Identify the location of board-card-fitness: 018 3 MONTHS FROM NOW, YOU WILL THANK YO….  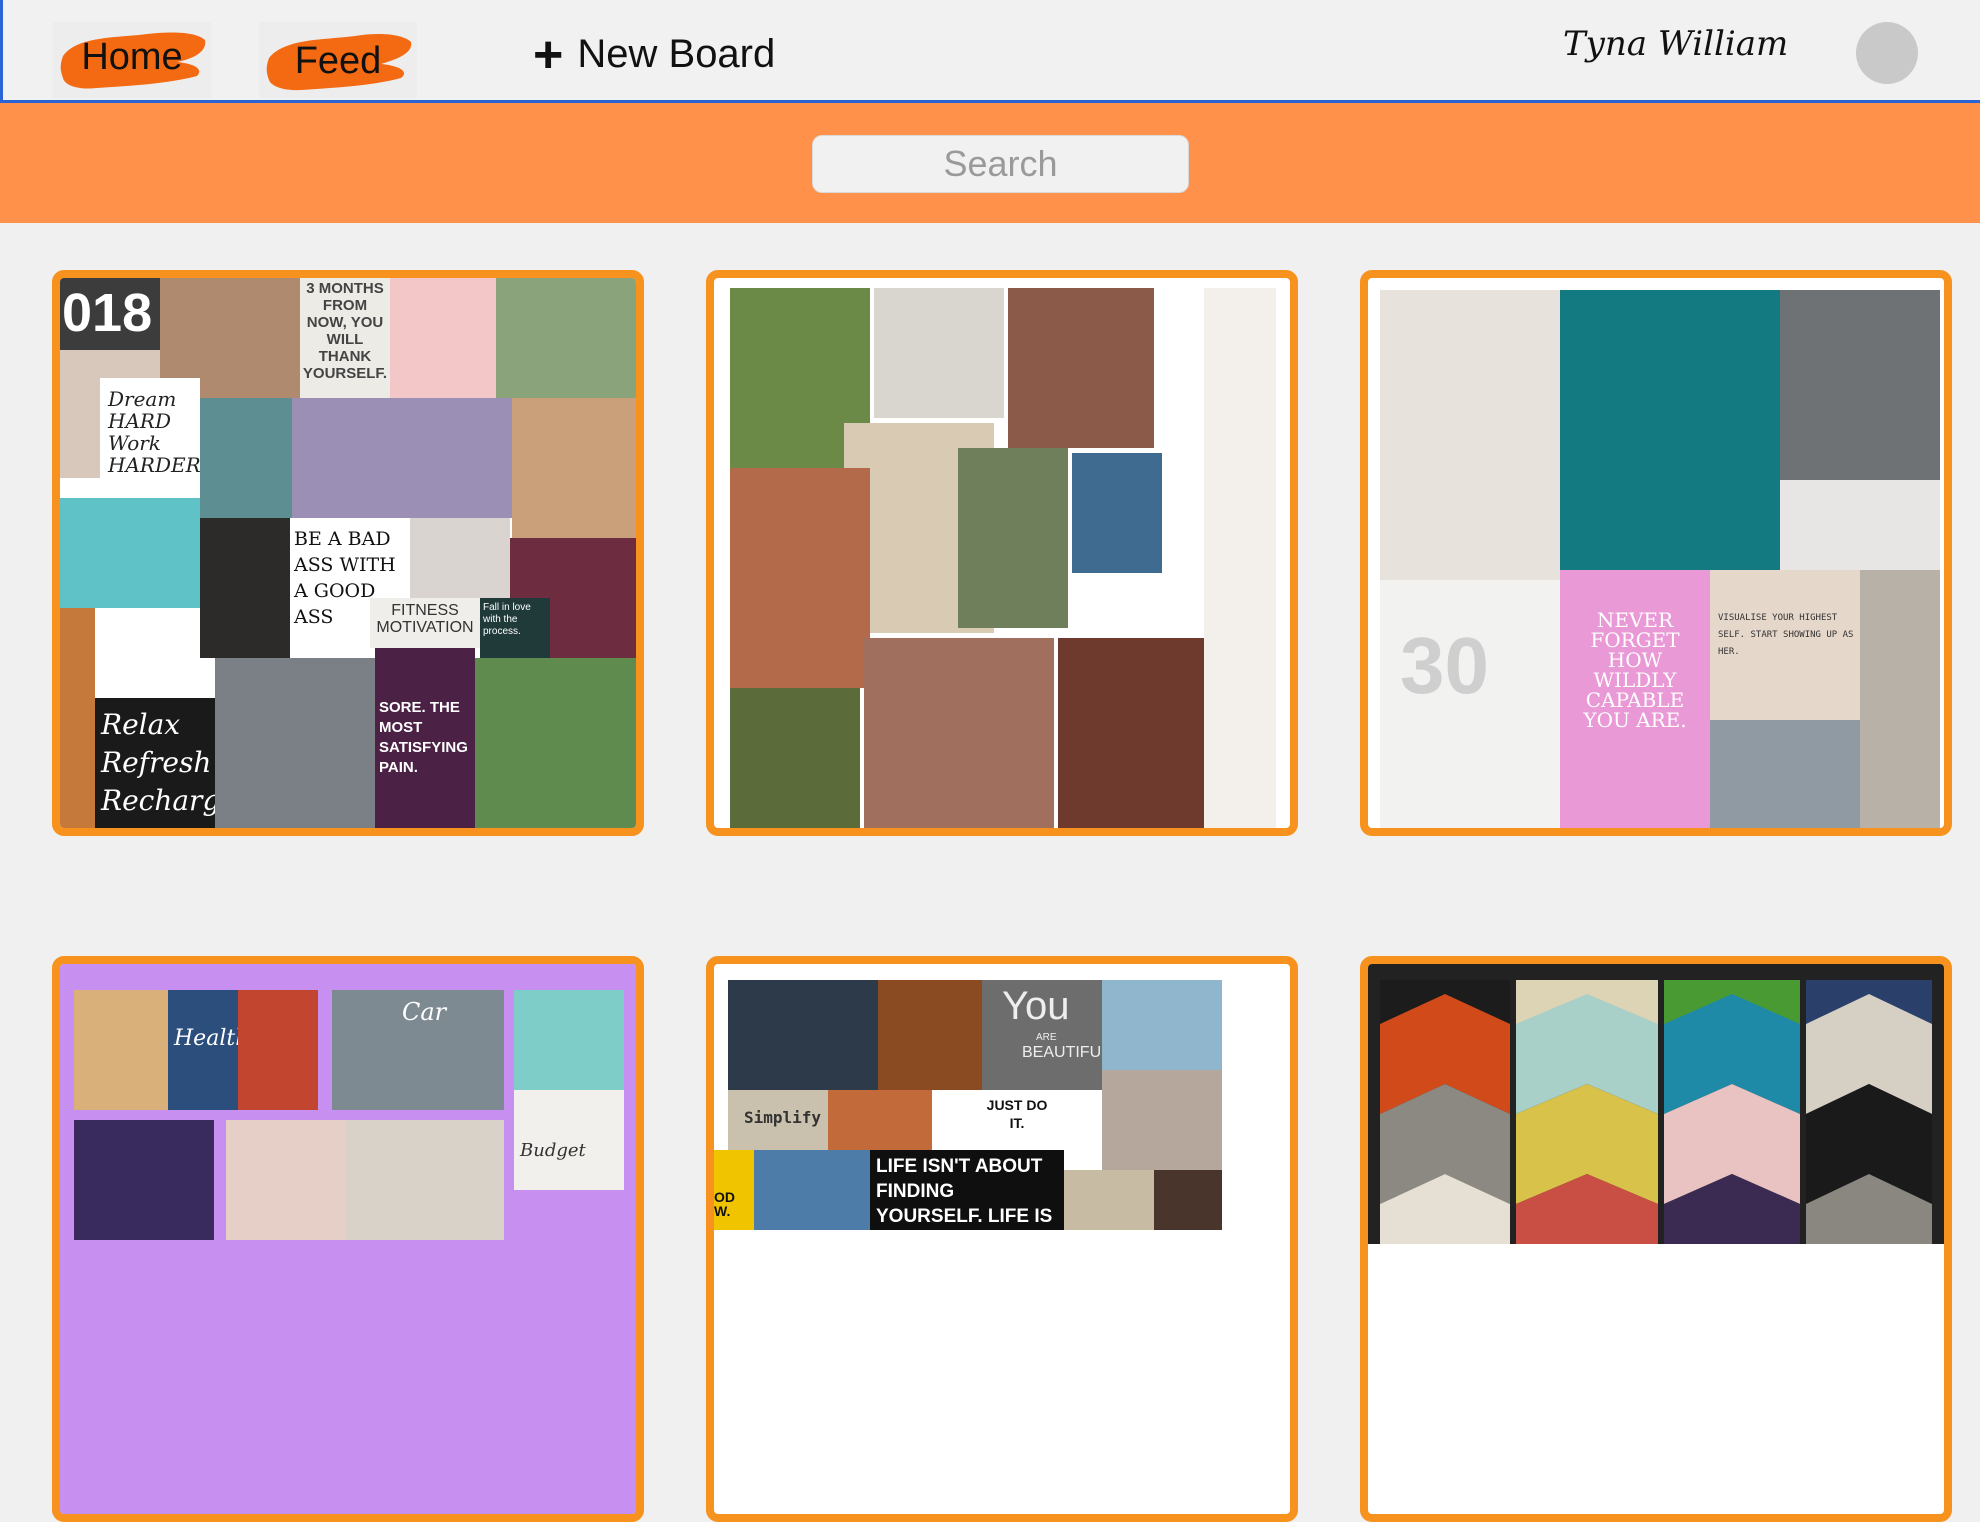
(348, 553).